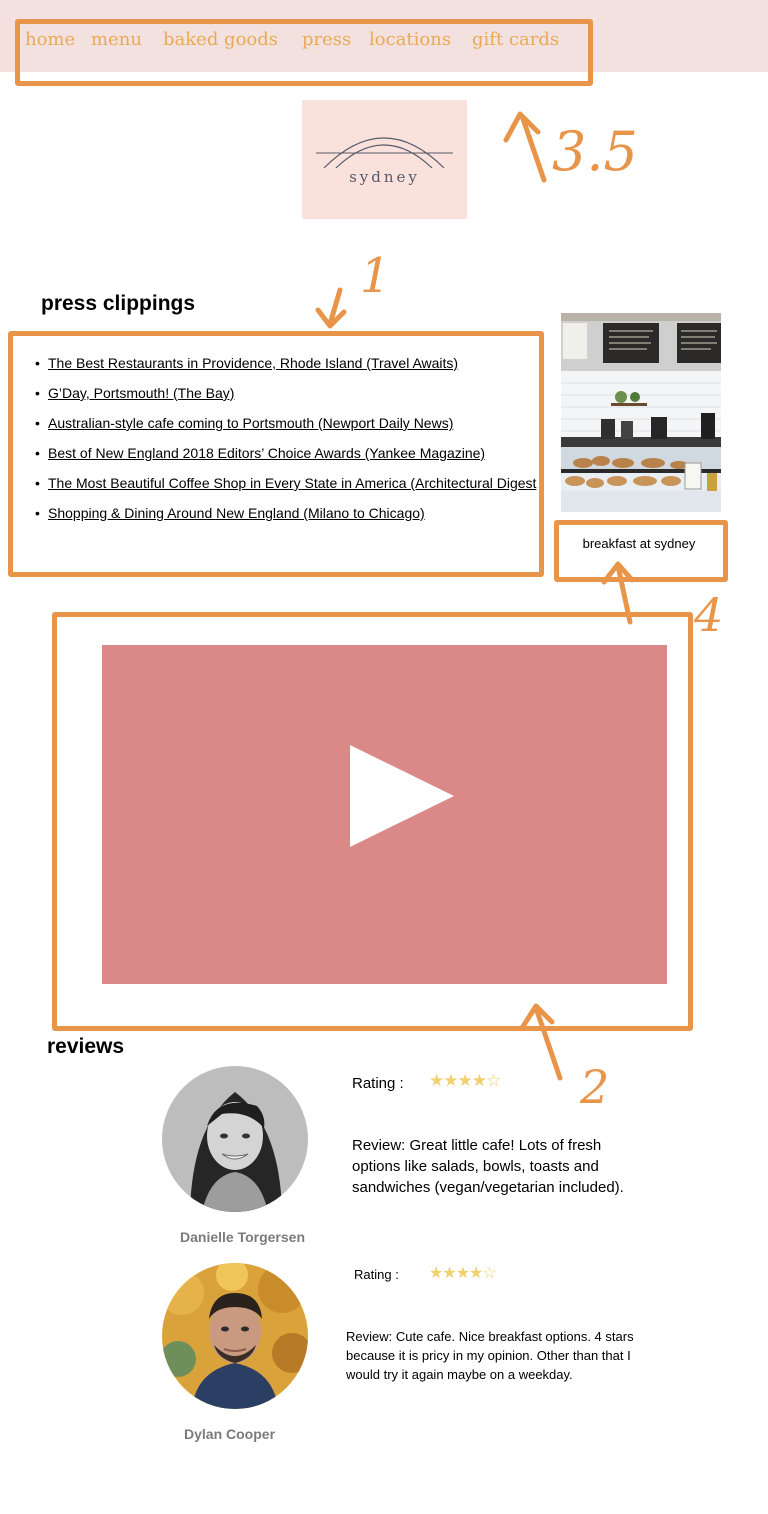 The width and height of the screenshot is (768, 1514). I want to click on annotation-number: 2, so click(595, 1087).